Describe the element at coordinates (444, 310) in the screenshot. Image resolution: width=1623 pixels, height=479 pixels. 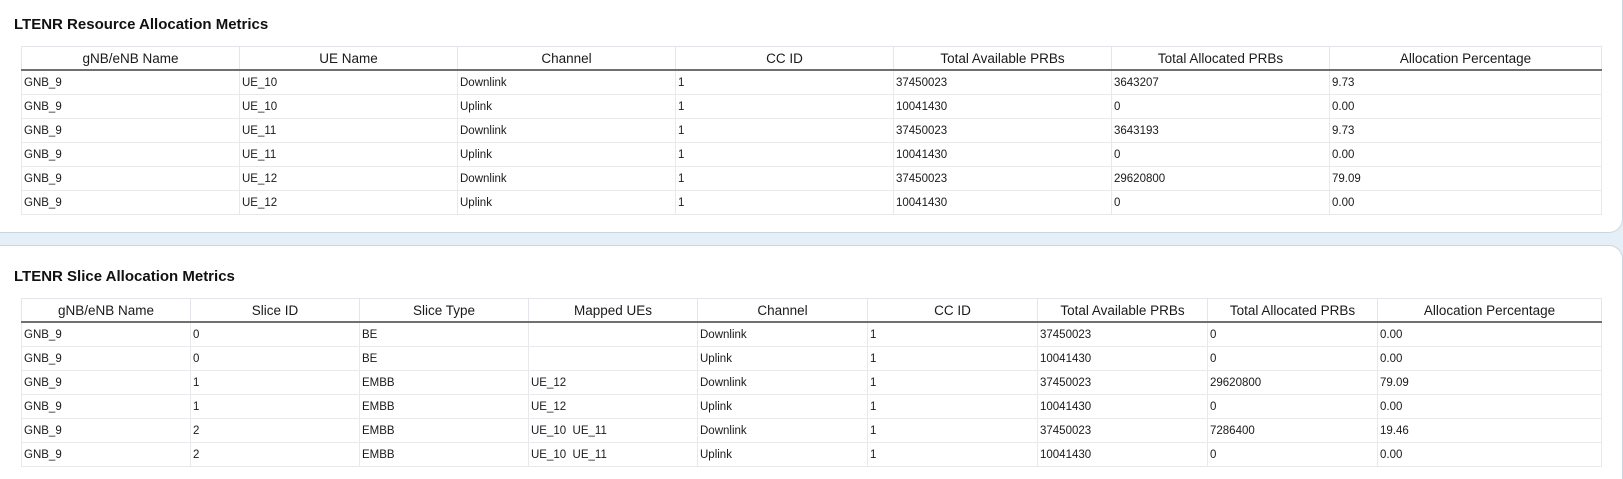
I see `column-header-slice-type: Slice Type` at that location.